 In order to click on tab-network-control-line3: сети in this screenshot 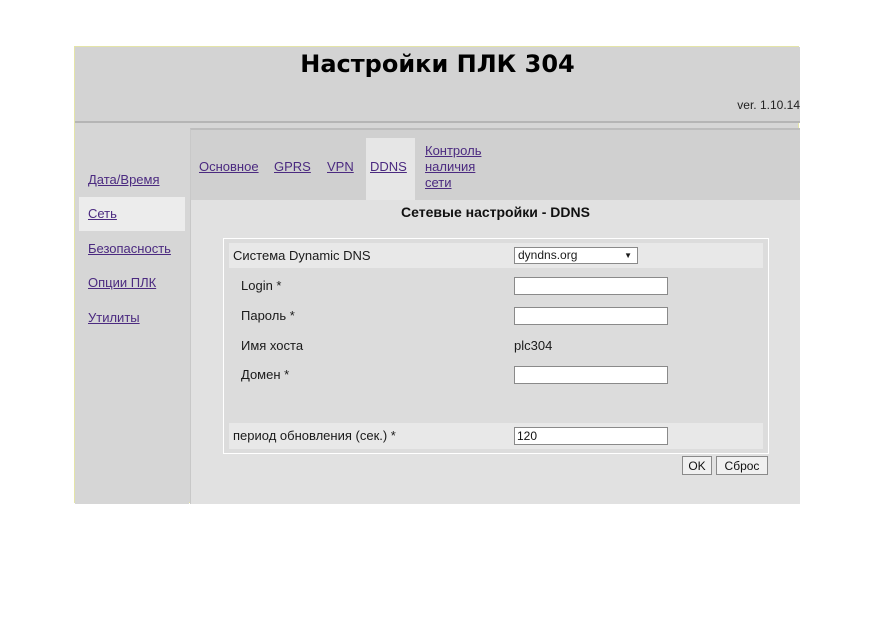, I will do `click(453, 183)`.